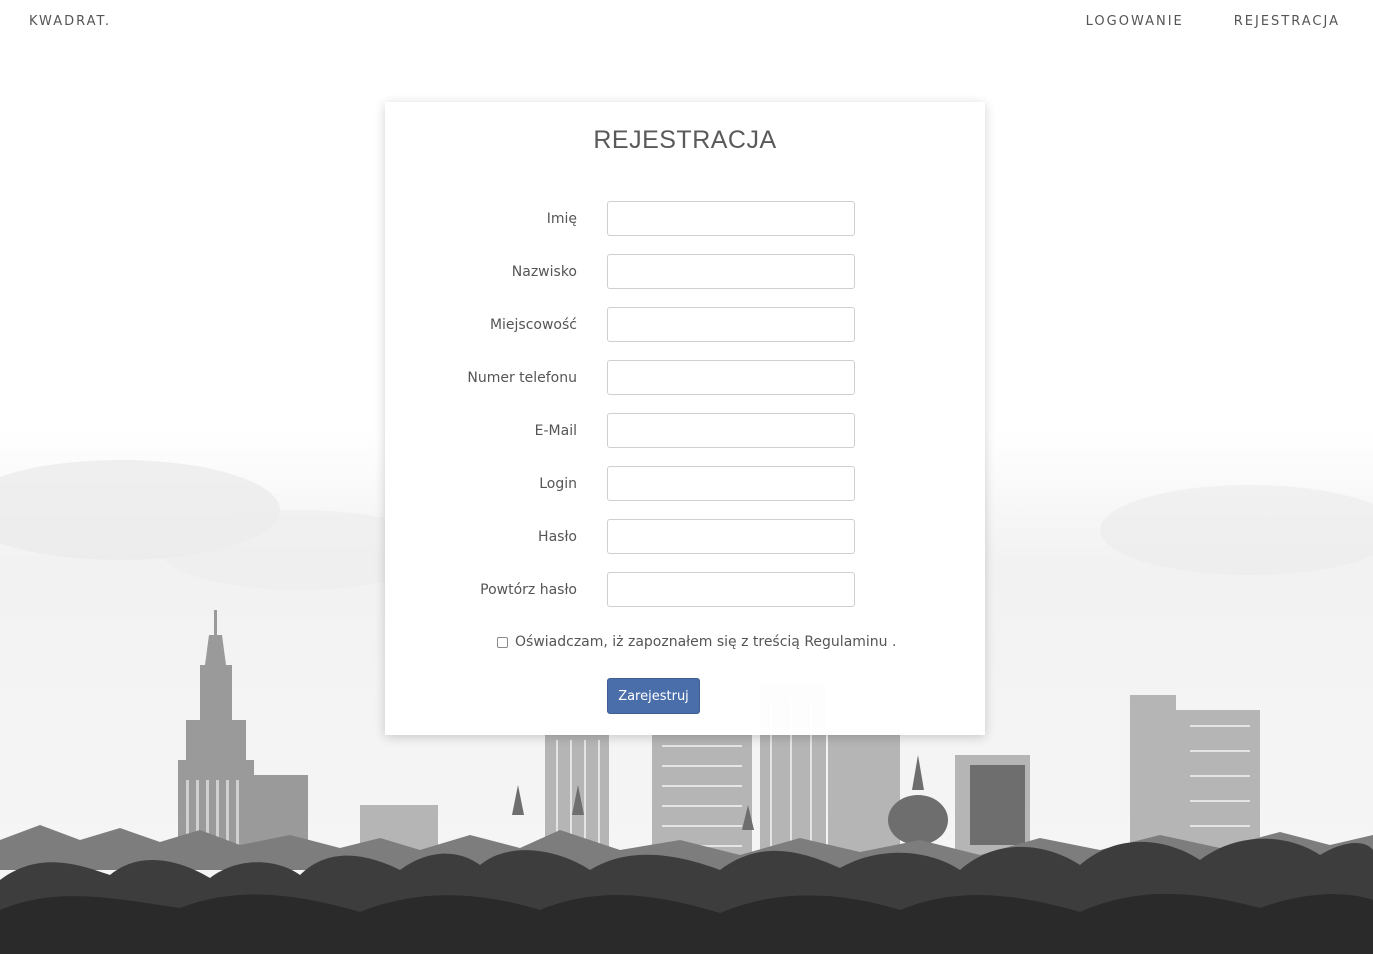  I want to click on field-label-imie: Imię, so click(561, 219).